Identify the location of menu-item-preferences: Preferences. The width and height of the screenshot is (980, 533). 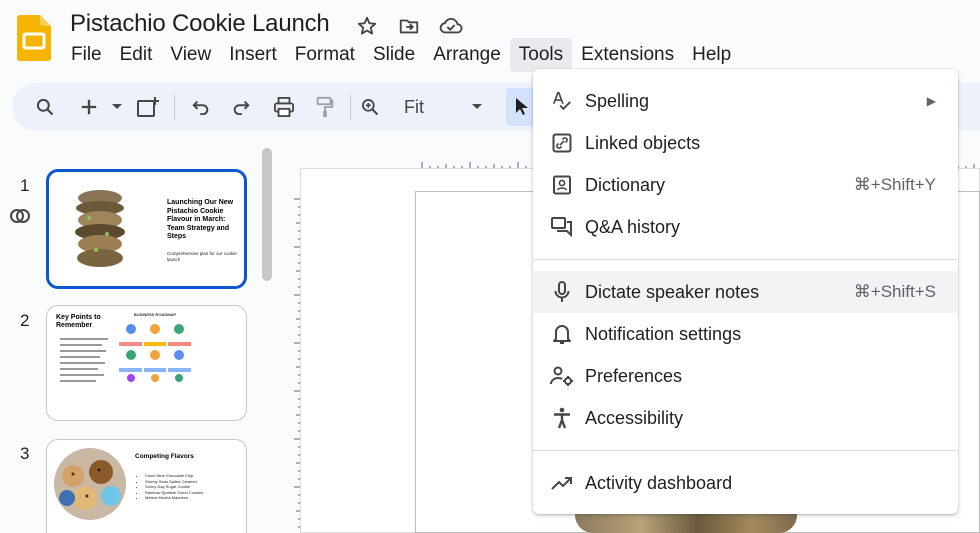
(745, 376).